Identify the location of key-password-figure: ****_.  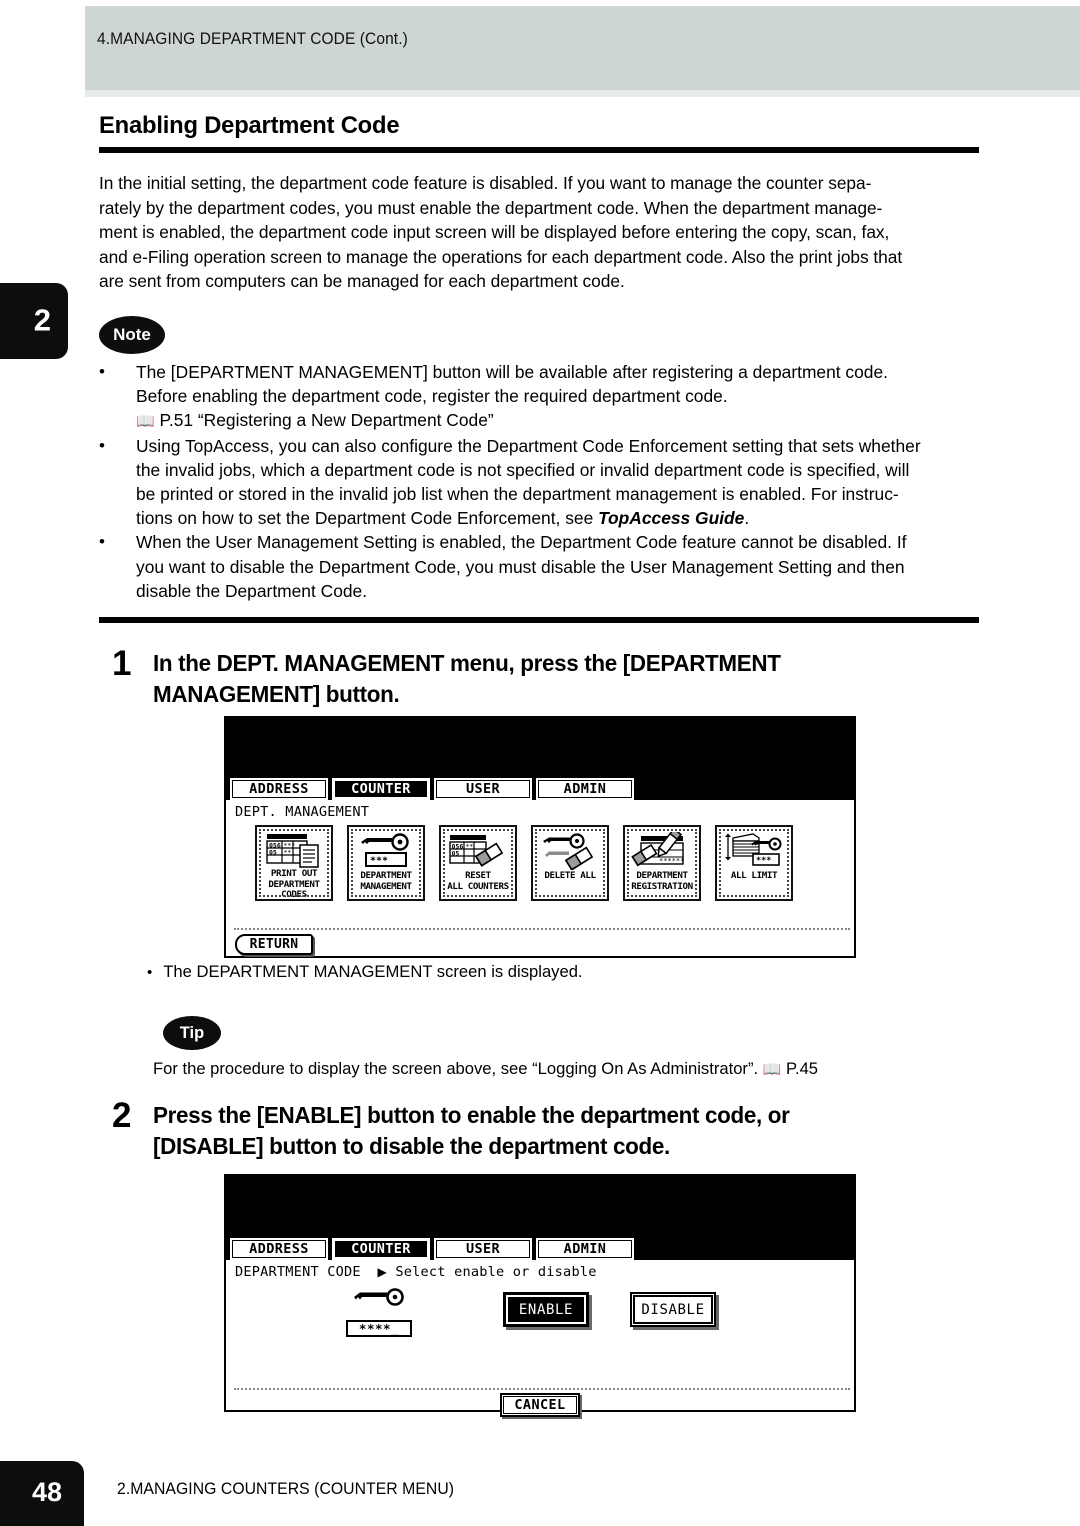
(379, 1312).